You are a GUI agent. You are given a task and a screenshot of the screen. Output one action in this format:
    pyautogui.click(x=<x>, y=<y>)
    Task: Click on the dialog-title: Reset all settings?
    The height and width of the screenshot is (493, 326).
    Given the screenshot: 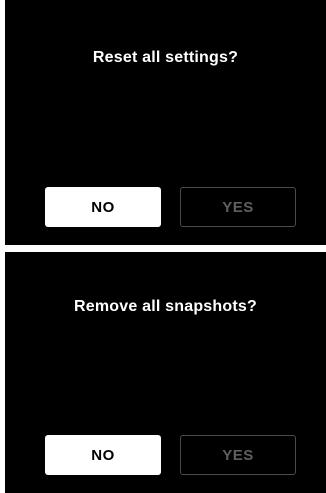 What is the action you would take?
    pyautogui.click(x=165, y=57)
    